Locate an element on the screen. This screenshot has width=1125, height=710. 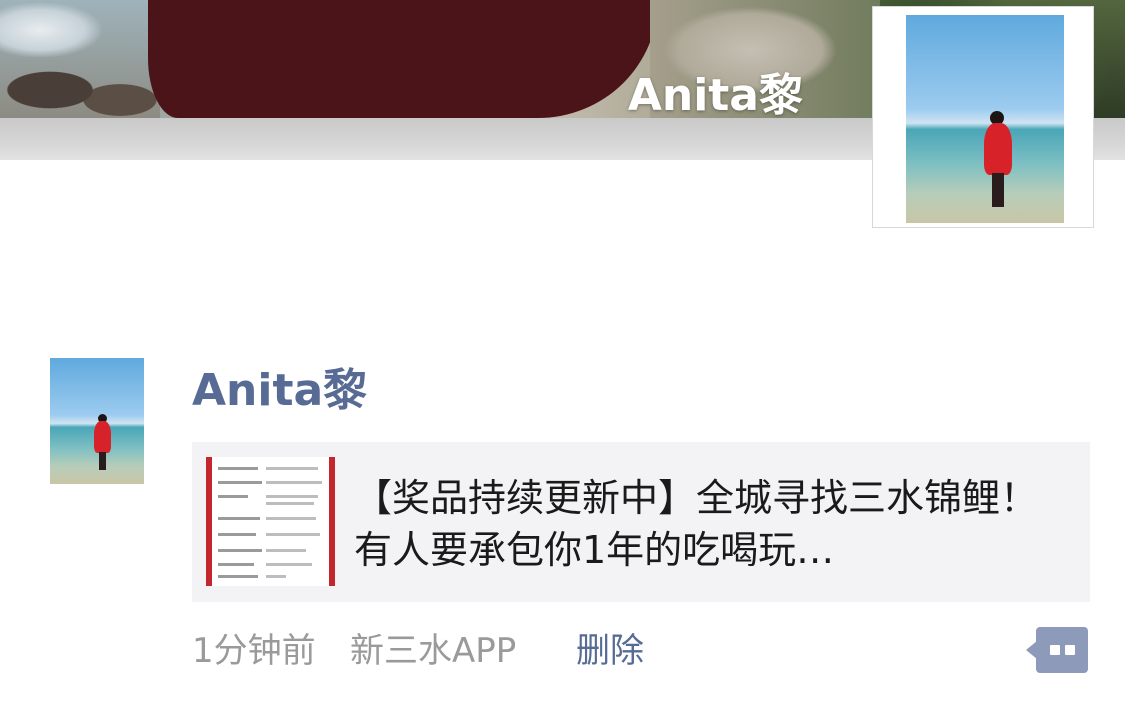
cover-rocks-image is located at coordinates (80, 59).